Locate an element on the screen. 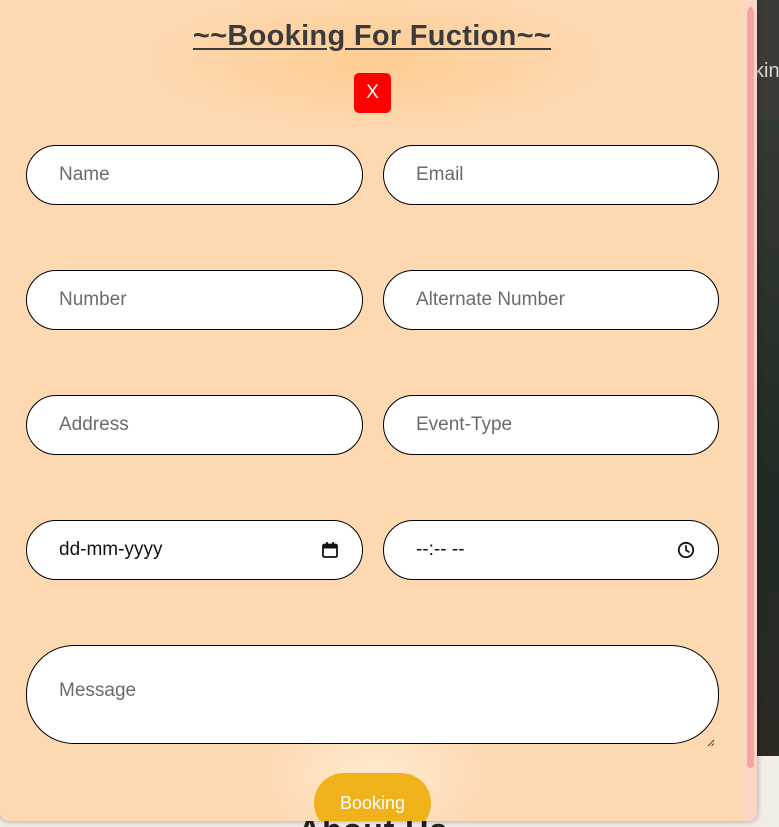 This screenshot has width=779, height=827. modal-title: ~~Booking For Fuction~~ is located at coordinates (372, 36).